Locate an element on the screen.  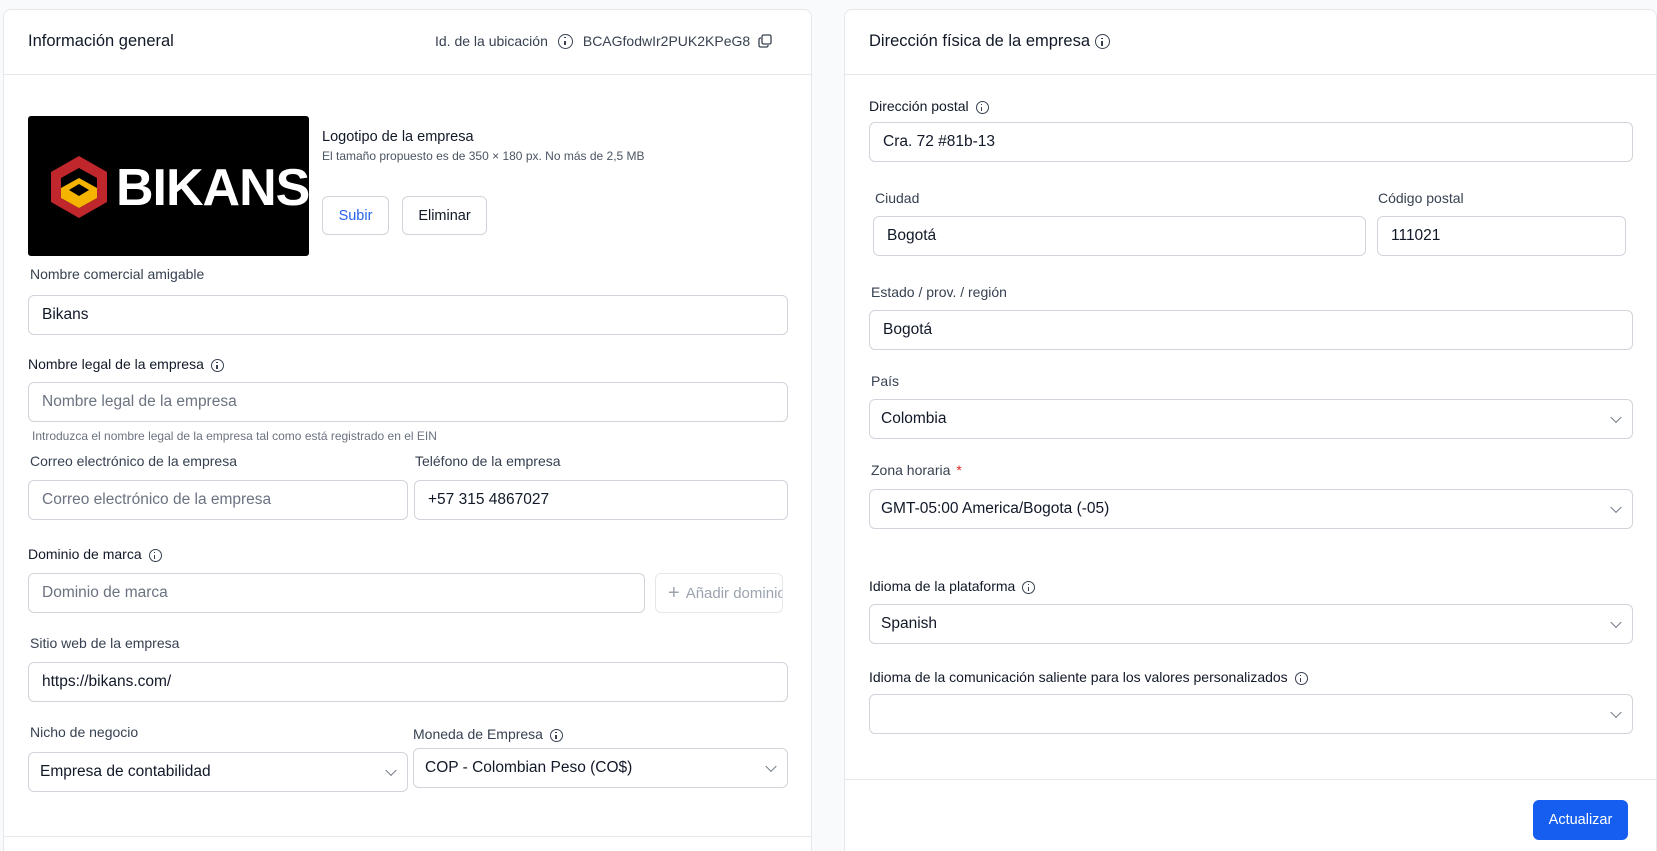
niche-select: Empresa de contabilidad is located at coordinates (218, 772).